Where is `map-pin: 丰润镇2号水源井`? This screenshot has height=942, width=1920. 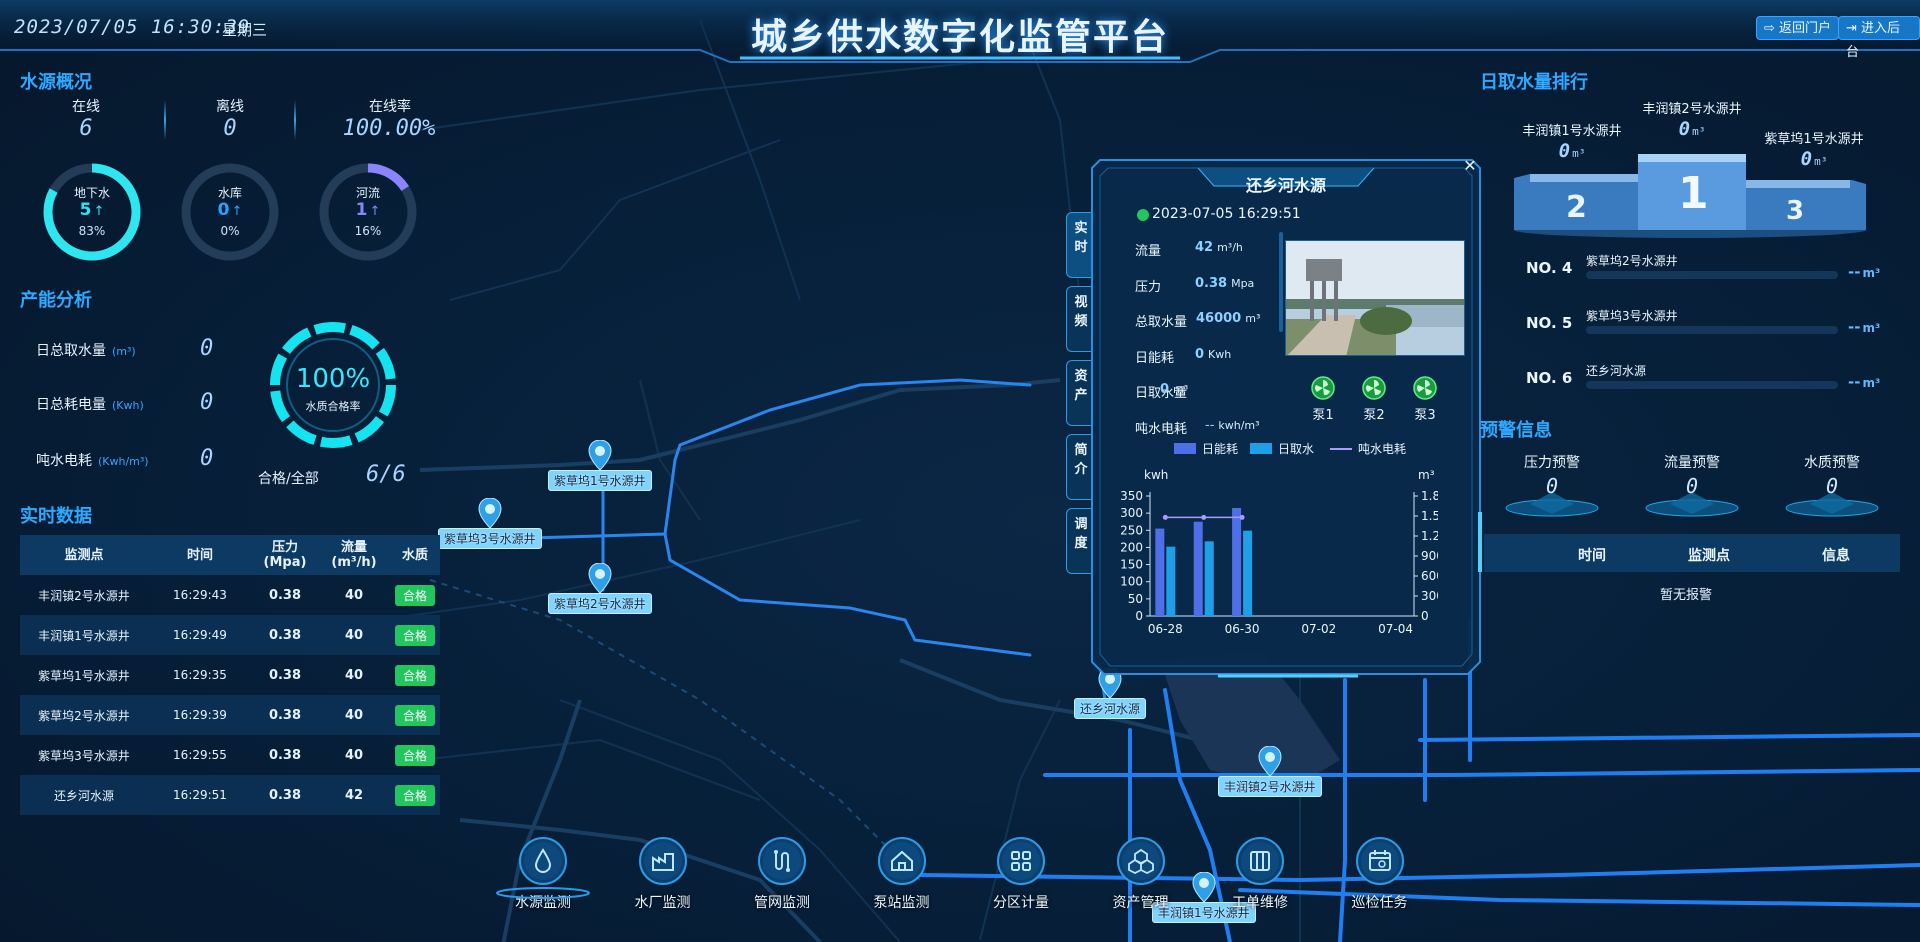 map-pin: 丰润镇2号水源井 is located at coordinates (1270, 771).